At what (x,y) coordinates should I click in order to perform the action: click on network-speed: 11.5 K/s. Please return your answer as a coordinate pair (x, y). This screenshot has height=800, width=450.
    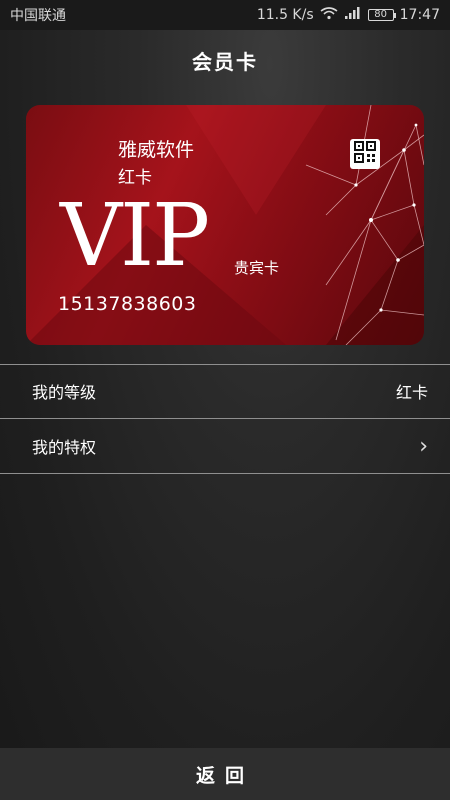
    Looking at the image, I should click on (285, 15).